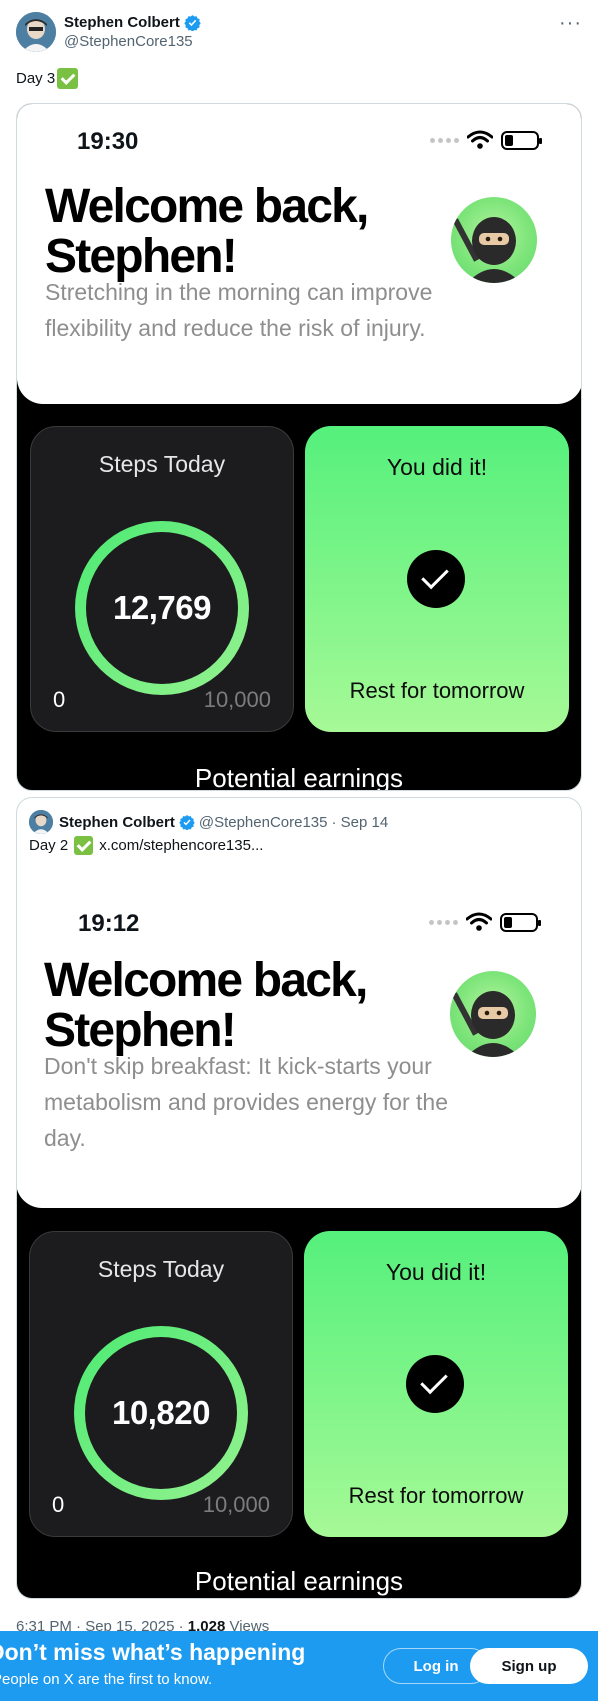  Describe the element at coordinates (263, 822) in the screenshot. I see `quoted-author-handle: @StephenCore135` at that location.